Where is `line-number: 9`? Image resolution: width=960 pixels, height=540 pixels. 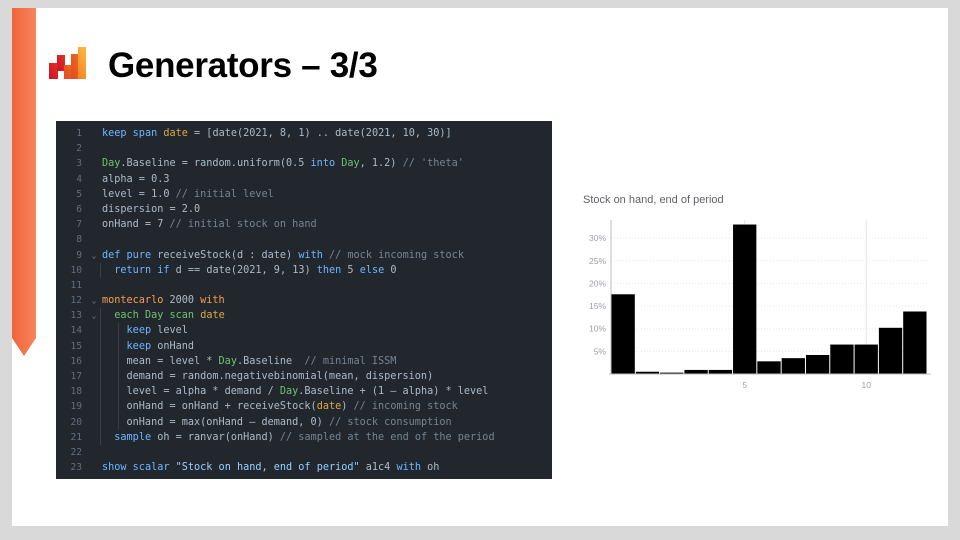
line-number: 9 is located at coordinates (79, 255).